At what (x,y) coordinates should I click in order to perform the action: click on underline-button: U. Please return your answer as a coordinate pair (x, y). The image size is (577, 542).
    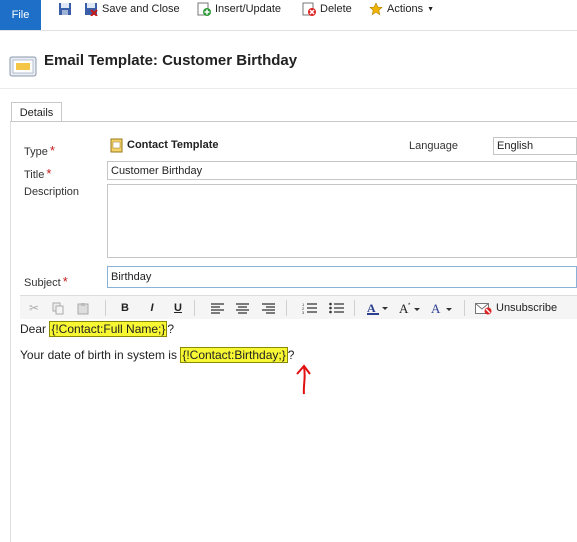
    Looking at the image, I should click on (178, 308).